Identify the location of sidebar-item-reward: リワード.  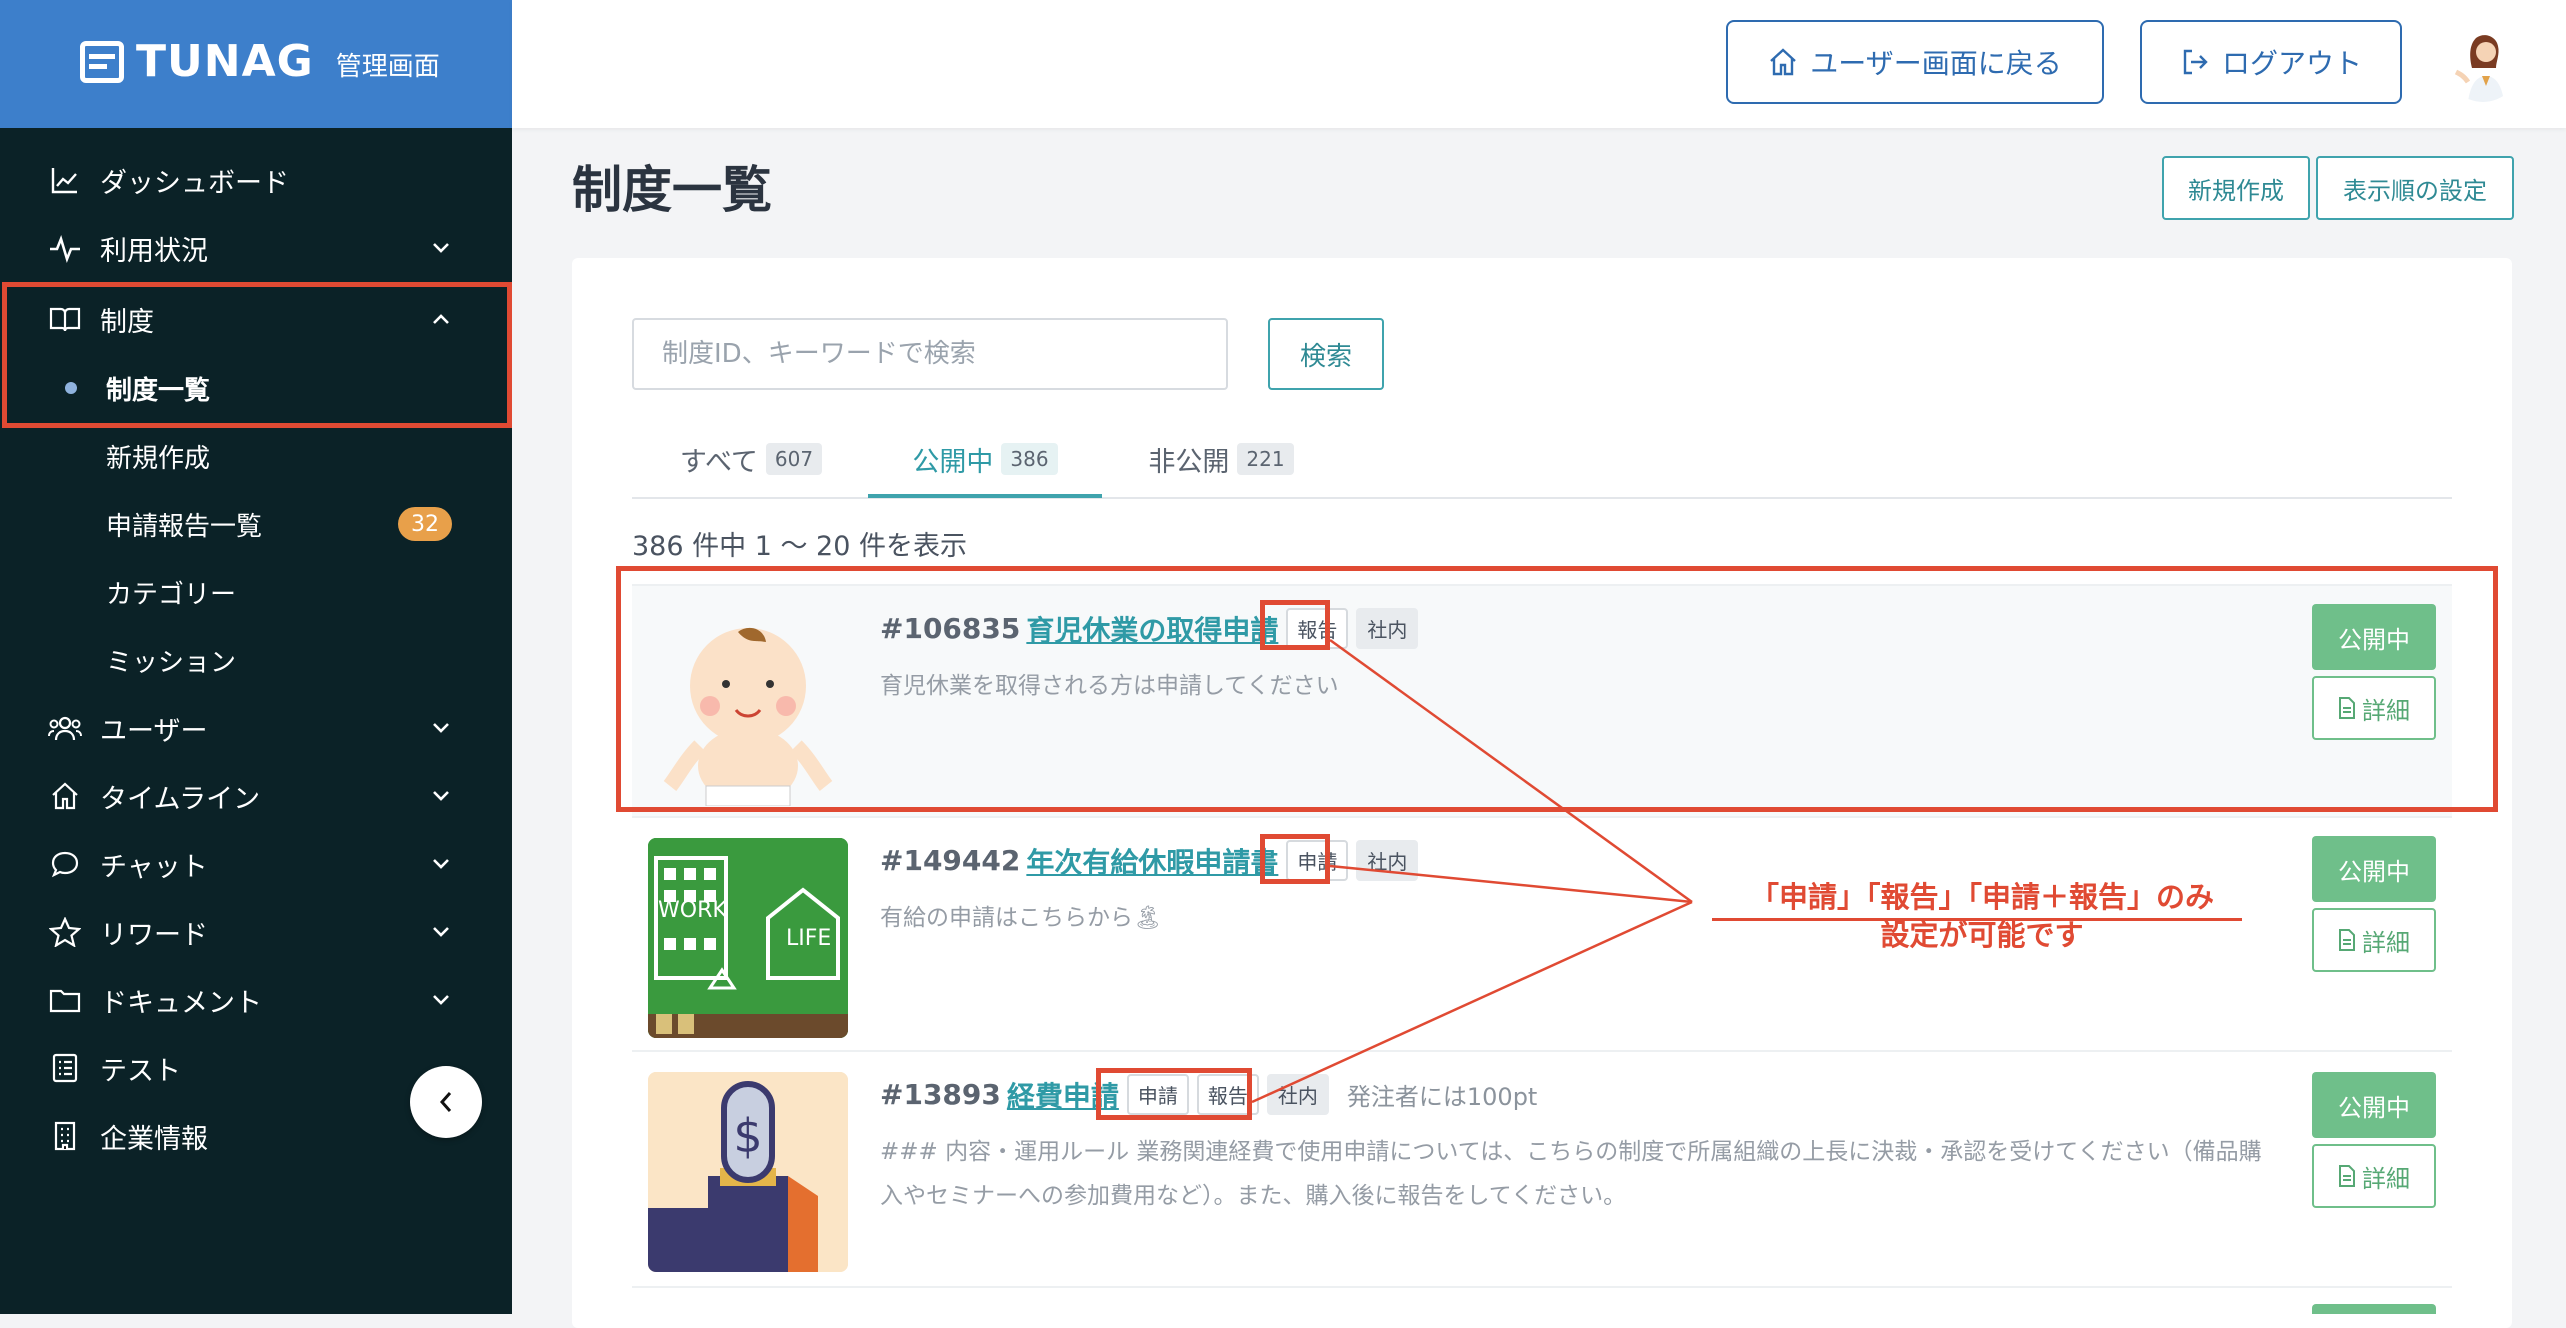
(256, 932).